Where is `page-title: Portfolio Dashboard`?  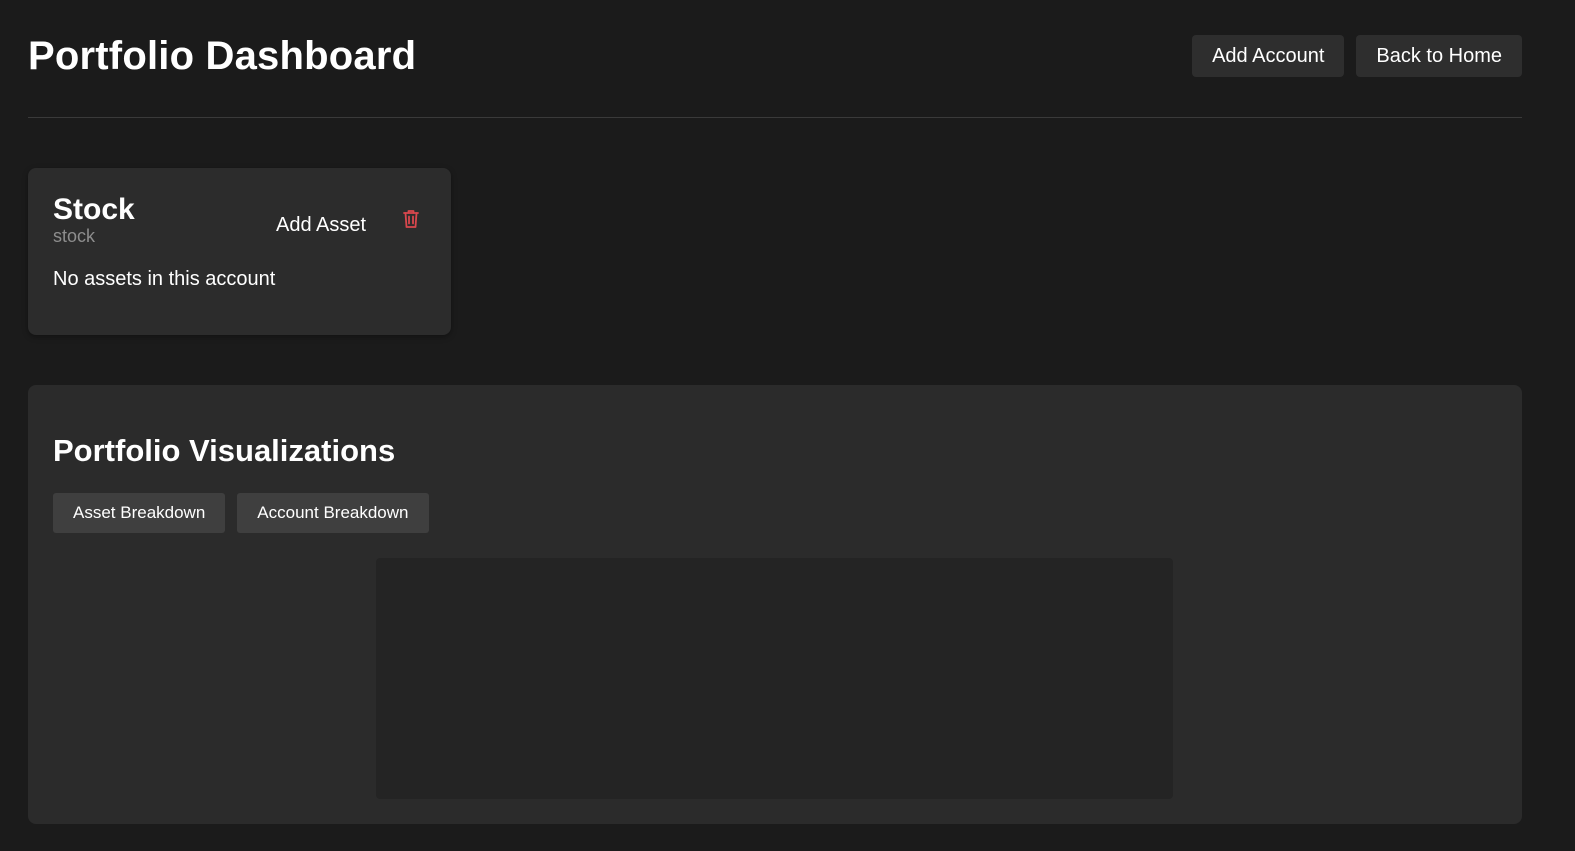
page-title: Portfolio Dashboard is located at coordinates (222, 56).